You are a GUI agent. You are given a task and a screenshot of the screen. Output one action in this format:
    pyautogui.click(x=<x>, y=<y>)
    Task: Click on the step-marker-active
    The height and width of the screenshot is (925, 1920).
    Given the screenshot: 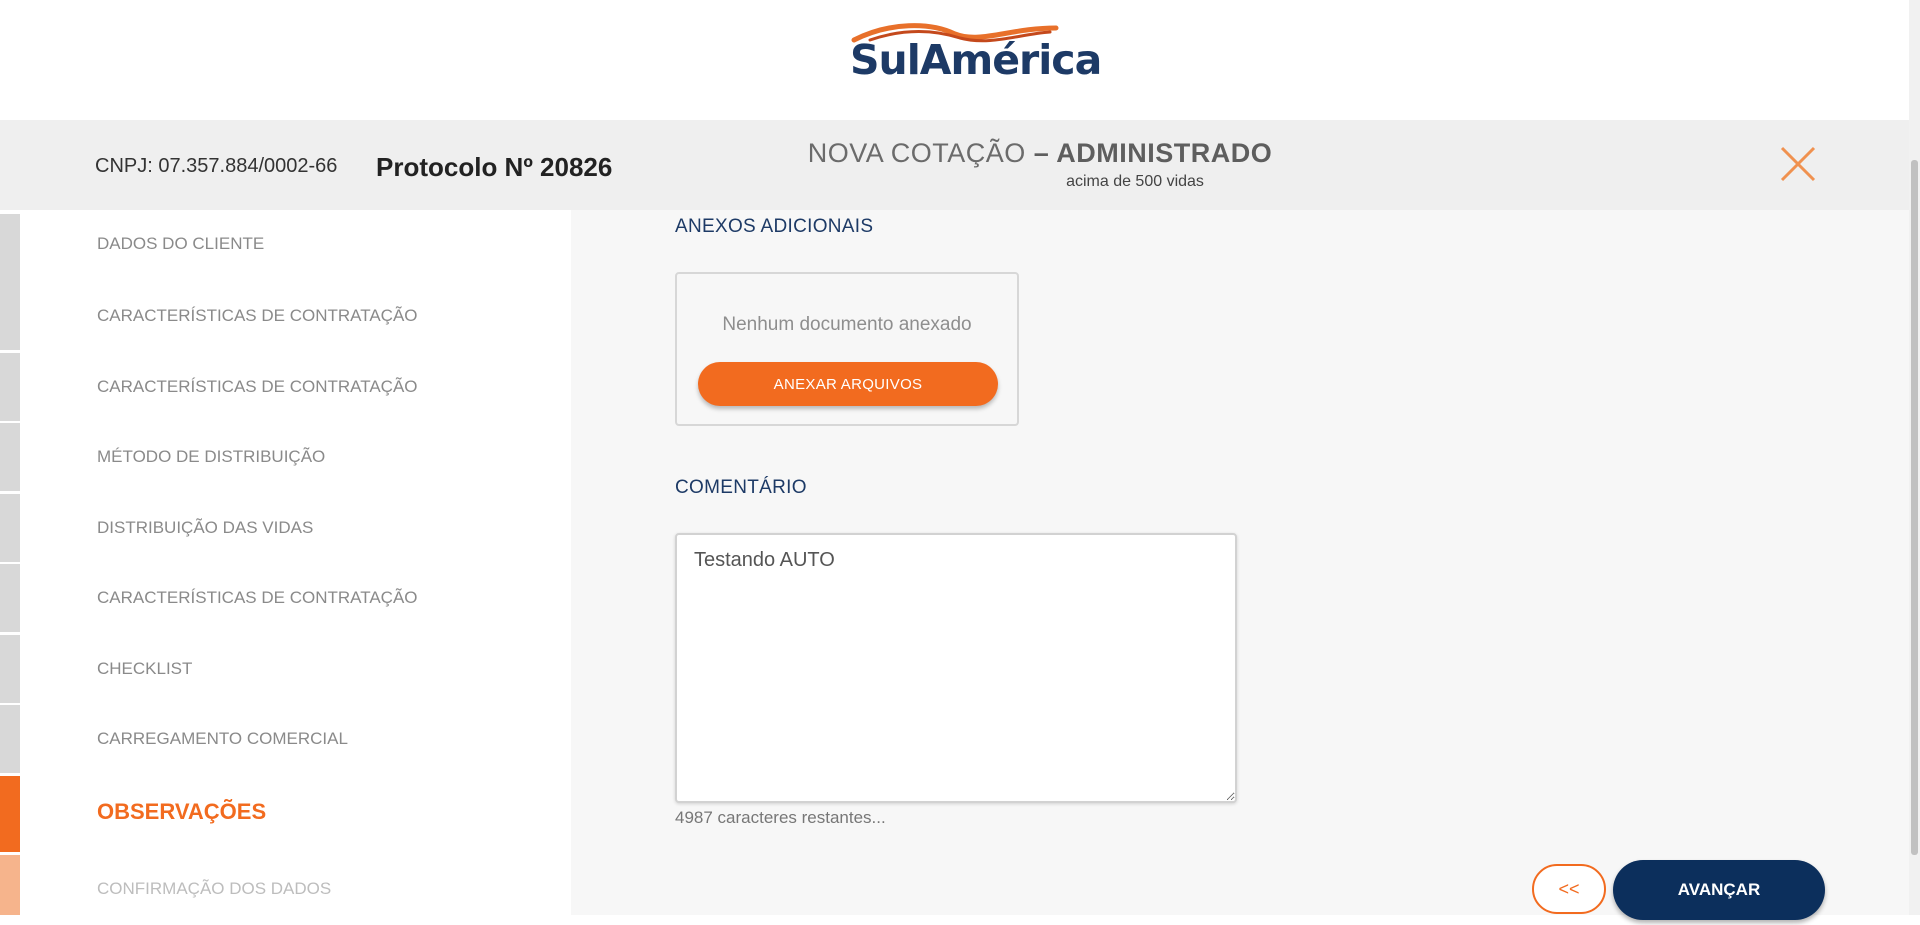 What is the action you would take?
    pyautogui.click(x=10, y=814)
    